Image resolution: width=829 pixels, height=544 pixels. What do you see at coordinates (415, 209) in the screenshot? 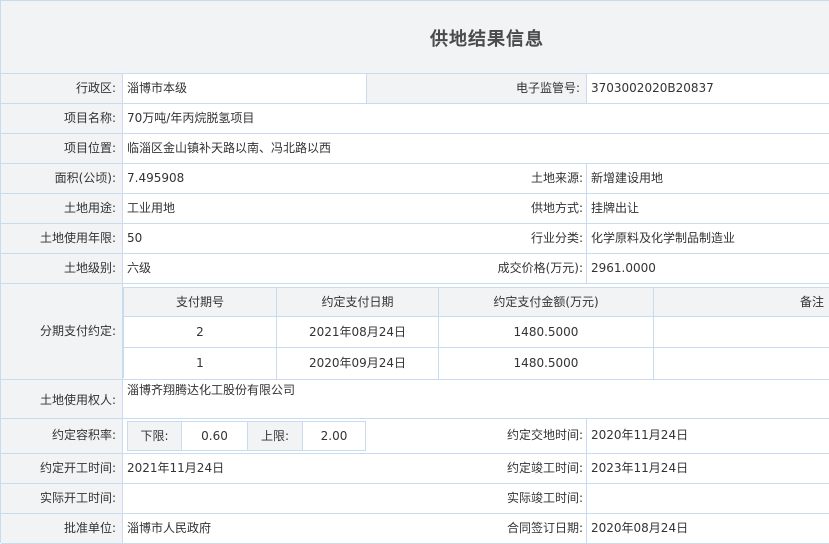
I see `row-land-use: 土地用途: 工业用地 供地方式: 挂牌出让` at bounding box center [415, 209].